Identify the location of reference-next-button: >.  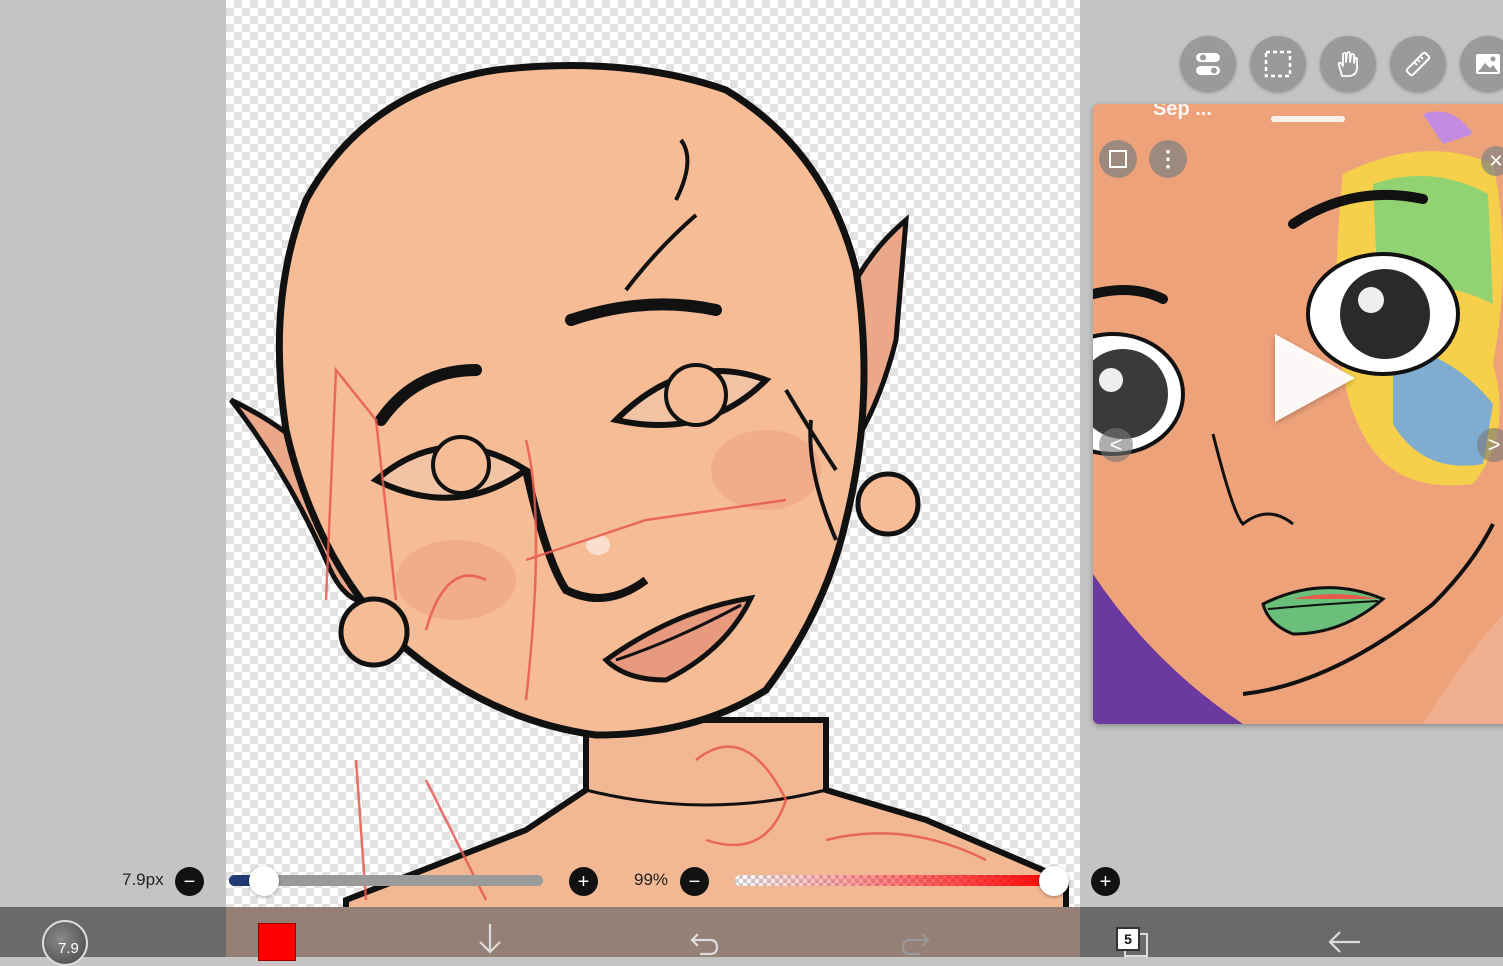
(1490, 445).